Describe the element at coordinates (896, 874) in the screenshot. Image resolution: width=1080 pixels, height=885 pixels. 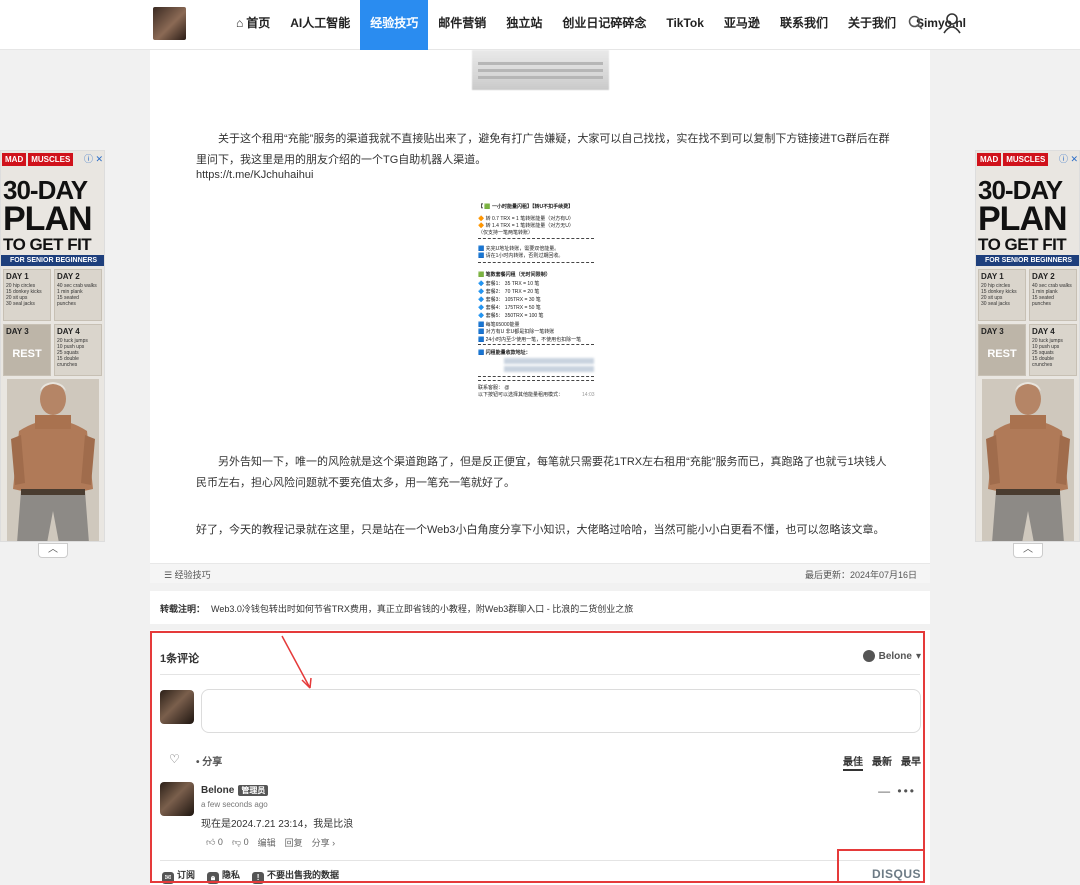
I see `disqus-logo: DISQUS` at that location.